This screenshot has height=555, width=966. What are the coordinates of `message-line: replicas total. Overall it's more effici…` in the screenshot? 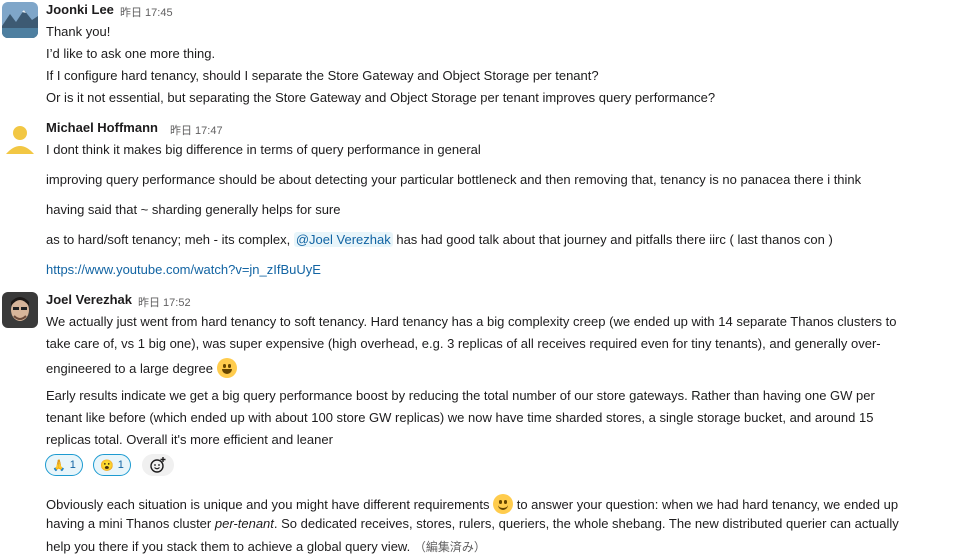 It's located at (189, 439).